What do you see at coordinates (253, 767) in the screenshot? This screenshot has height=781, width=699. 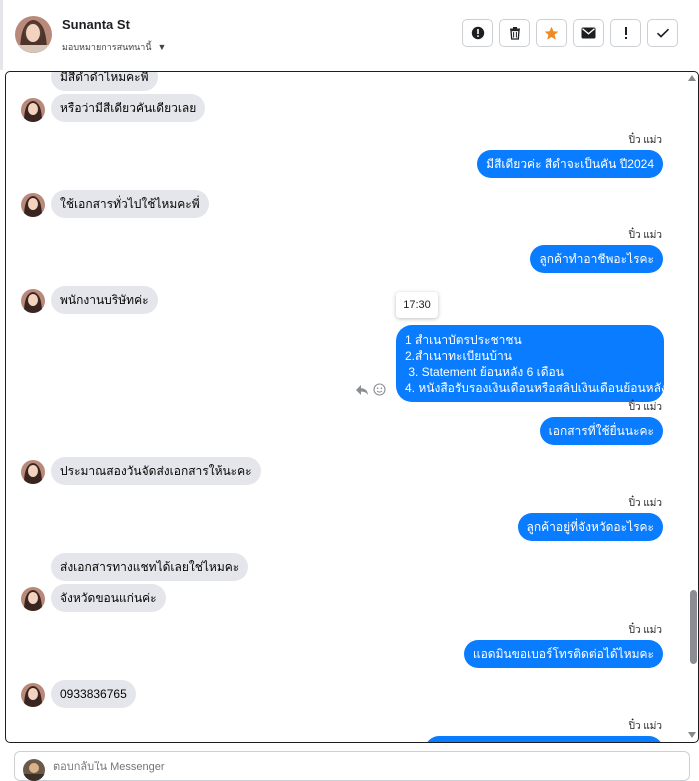 I see `reply-input` at bounding box center [253, 767].